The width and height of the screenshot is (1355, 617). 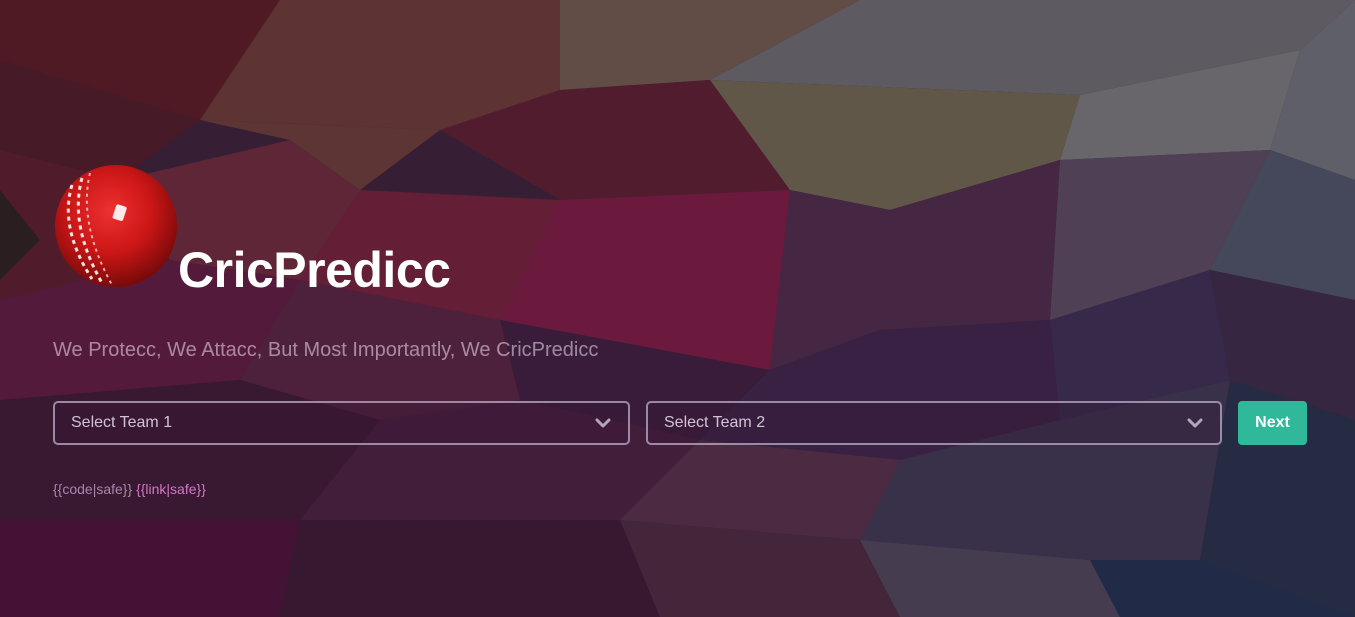 What do you see at coordinates (1272, 423) in the screenshot?
I see `next-button: Next` at bounding box center [1272, 423].